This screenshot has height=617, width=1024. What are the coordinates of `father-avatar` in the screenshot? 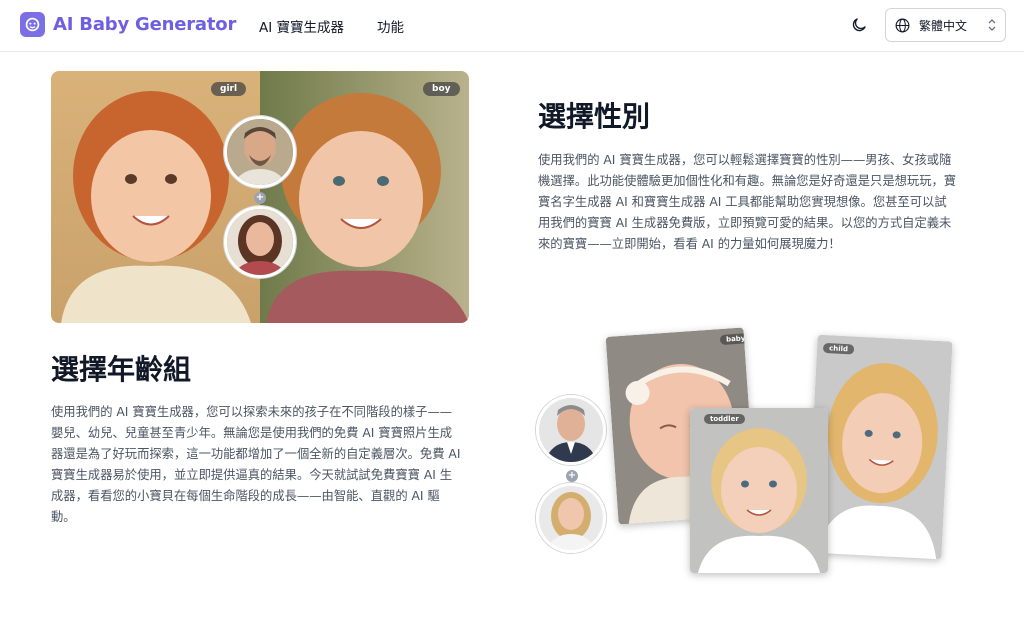 It's located at (260, 152).